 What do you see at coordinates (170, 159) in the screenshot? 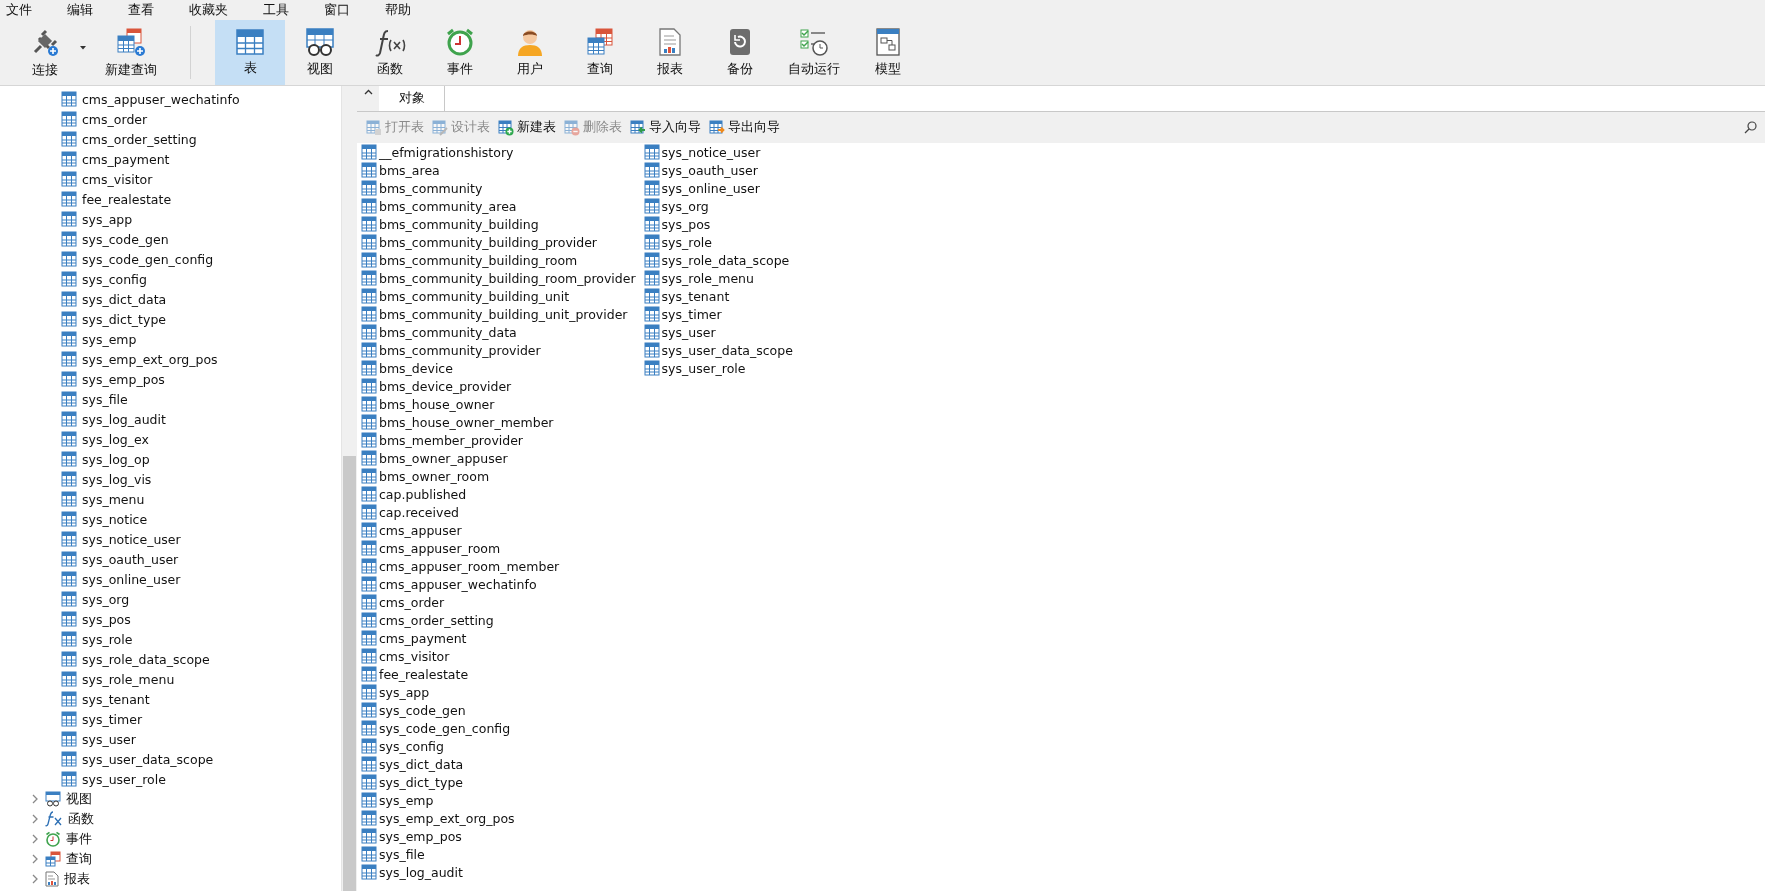
I see `tree-item: cms_payment` at bounding box center [170, 159].